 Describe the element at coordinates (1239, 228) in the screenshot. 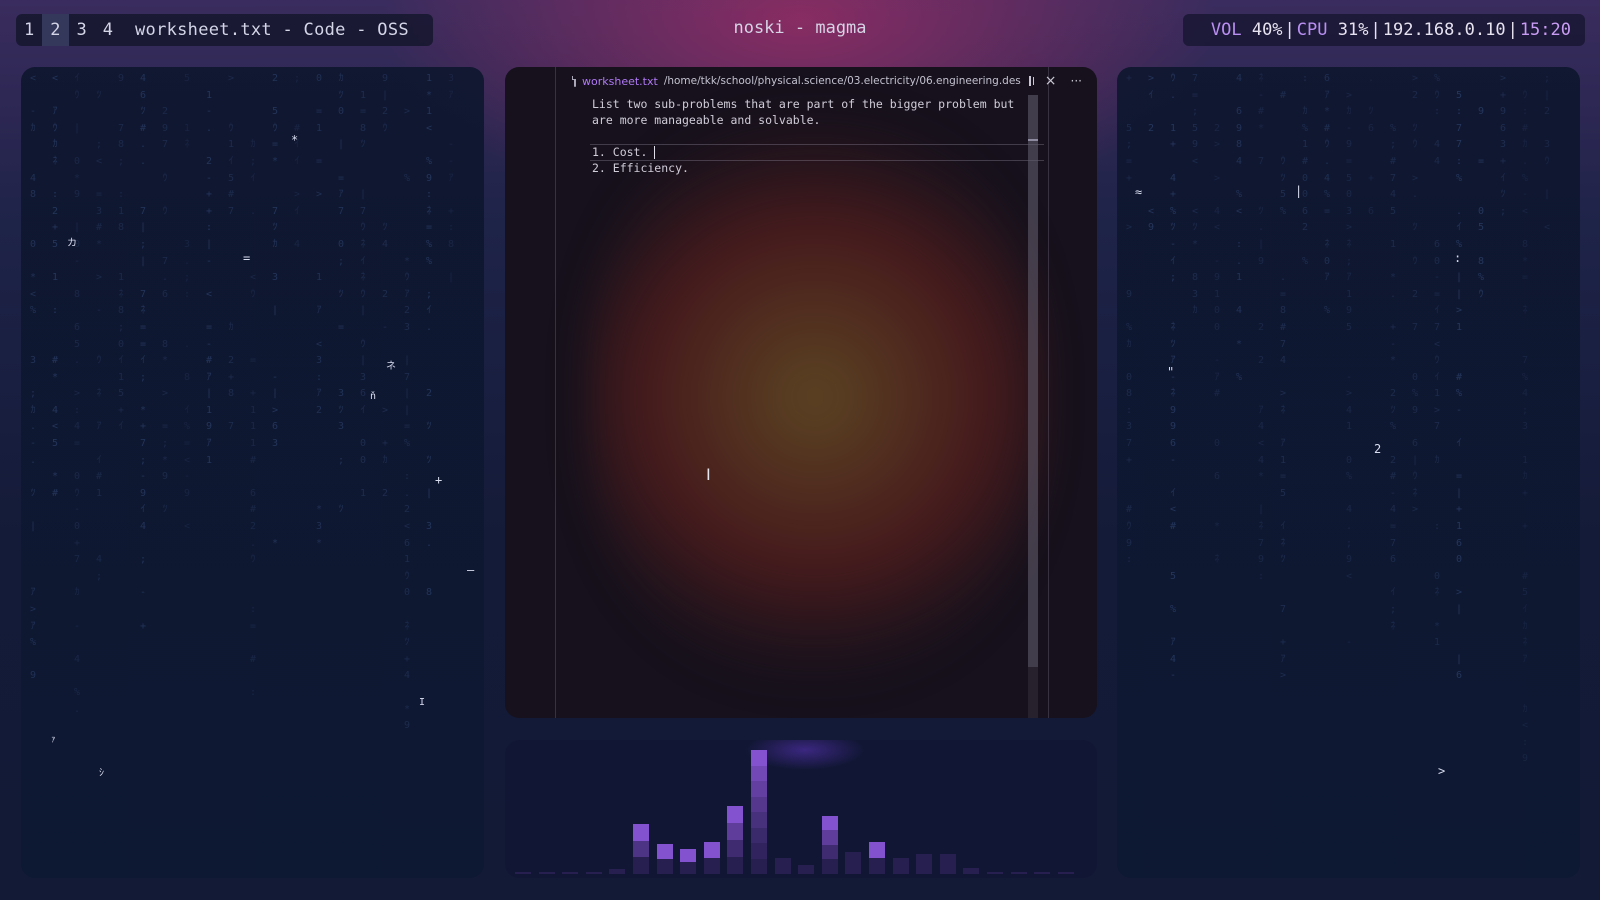

I see `matrix-column: 4 6 9 8 4 % < : . 1 4 * %` at that location.